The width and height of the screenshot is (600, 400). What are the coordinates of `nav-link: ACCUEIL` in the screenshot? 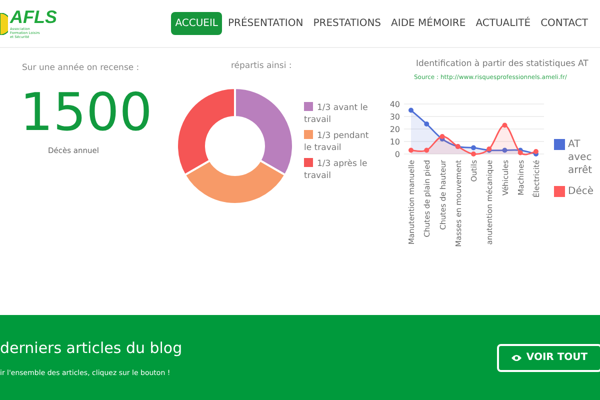 It's located at (196, 23).